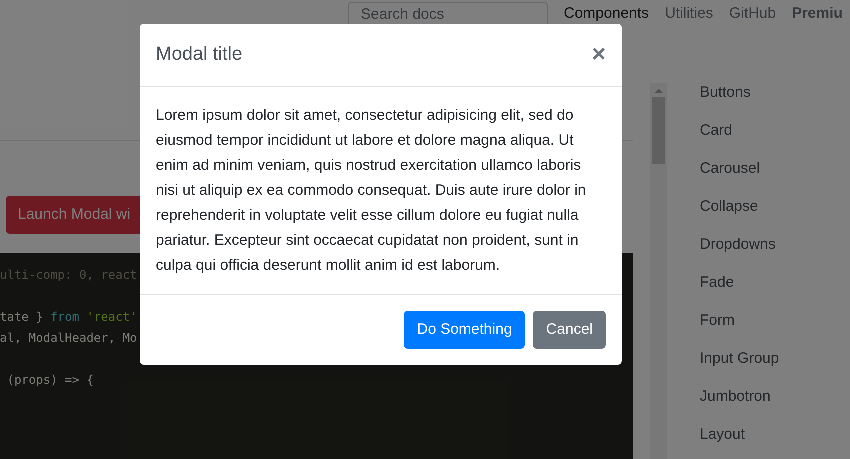 The image size is (850, 459). Describe the element at coordinates (50, 380) in the screenshot. I see `code-line: (props) => {` at that location.